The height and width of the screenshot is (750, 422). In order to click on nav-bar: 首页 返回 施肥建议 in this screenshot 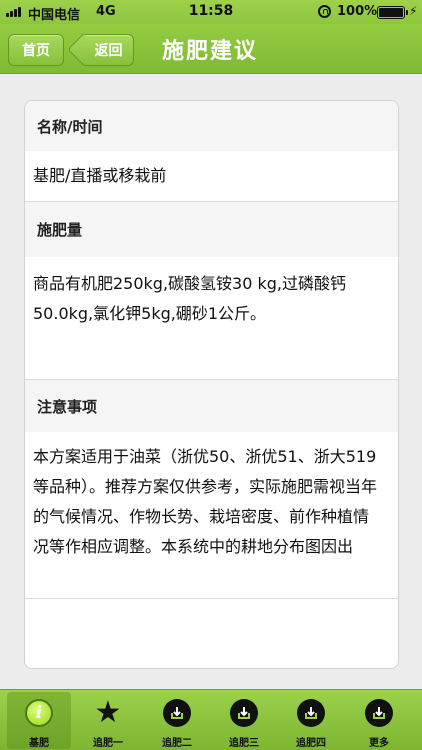, I will do `click(211, 49)`.